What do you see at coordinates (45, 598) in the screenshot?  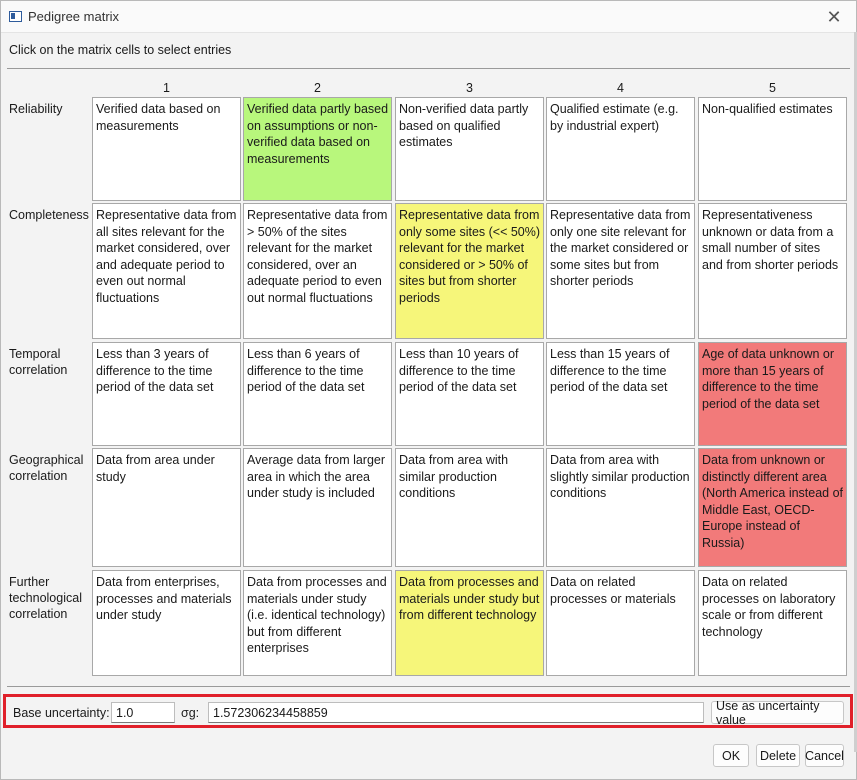 I see `row-label-further-technological-correlation: Further technological correlation` at bounding box center [45, 598].